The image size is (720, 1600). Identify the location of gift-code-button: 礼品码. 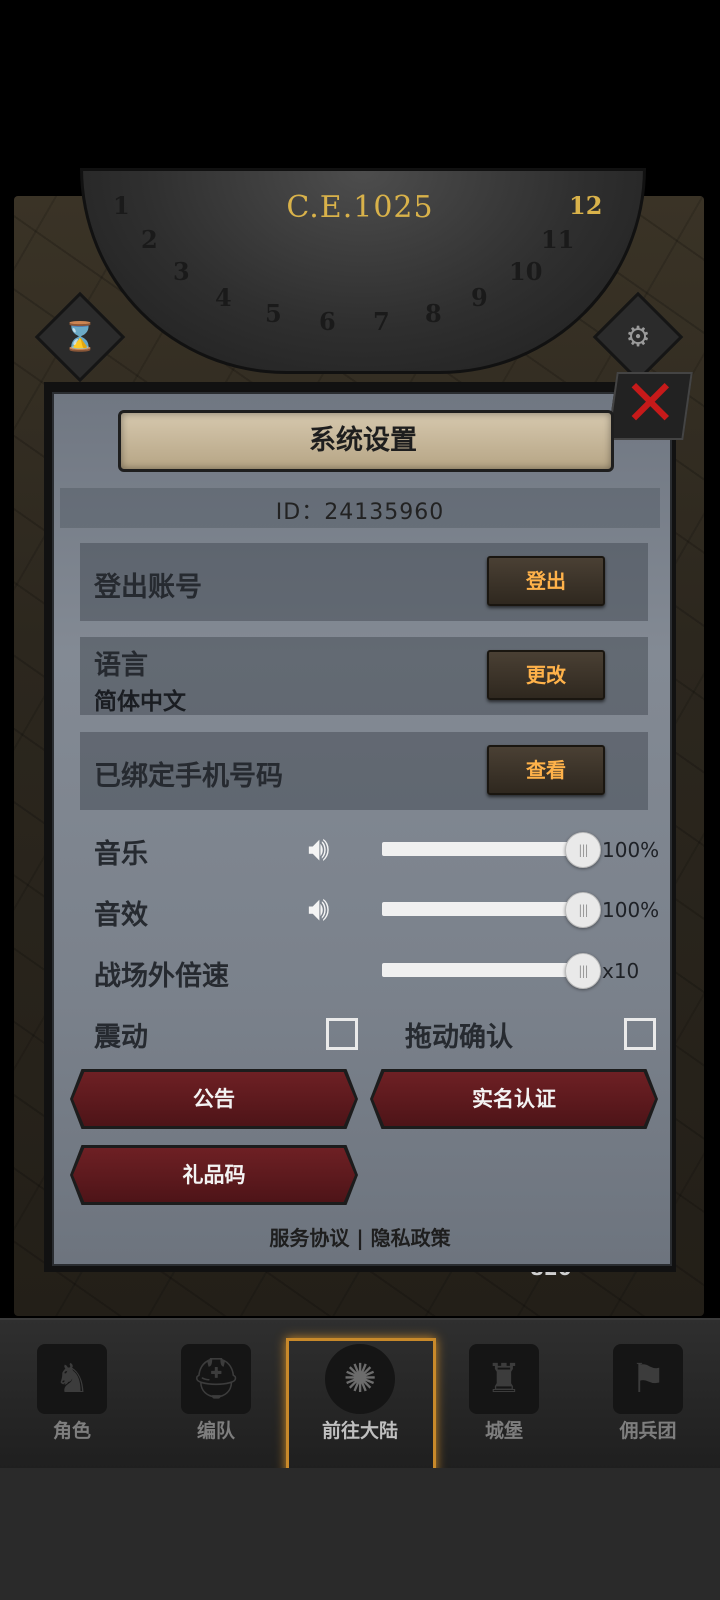
(214, 1175).